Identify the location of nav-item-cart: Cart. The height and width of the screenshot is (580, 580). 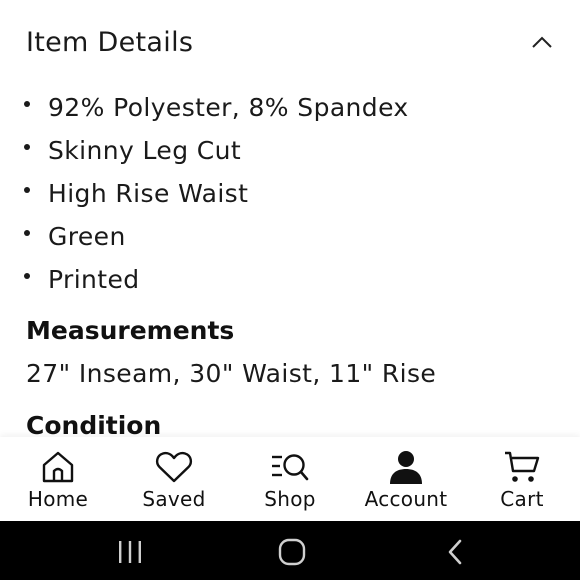
(522, 479).